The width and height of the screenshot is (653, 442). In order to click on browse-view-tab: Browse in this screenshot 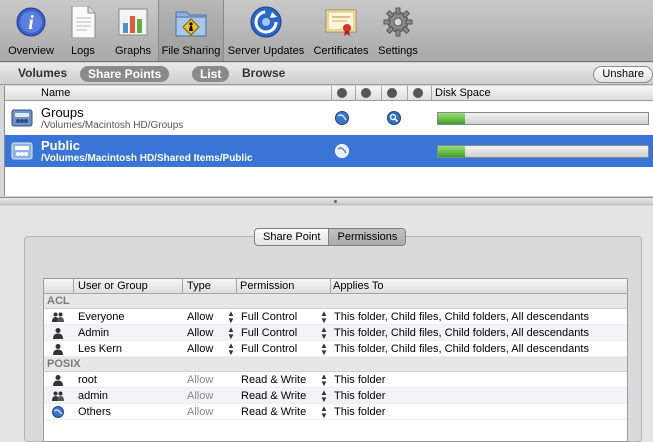, I will do `click(263, 73)`.